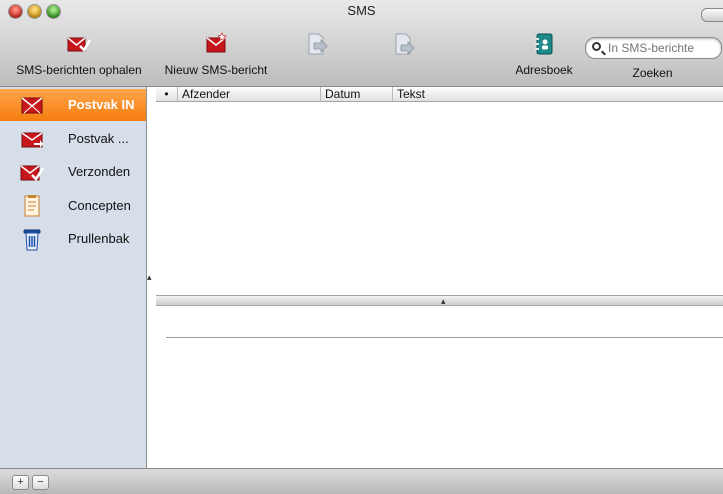  I want to click on fetch-envelope-icon, so click(79, 45).